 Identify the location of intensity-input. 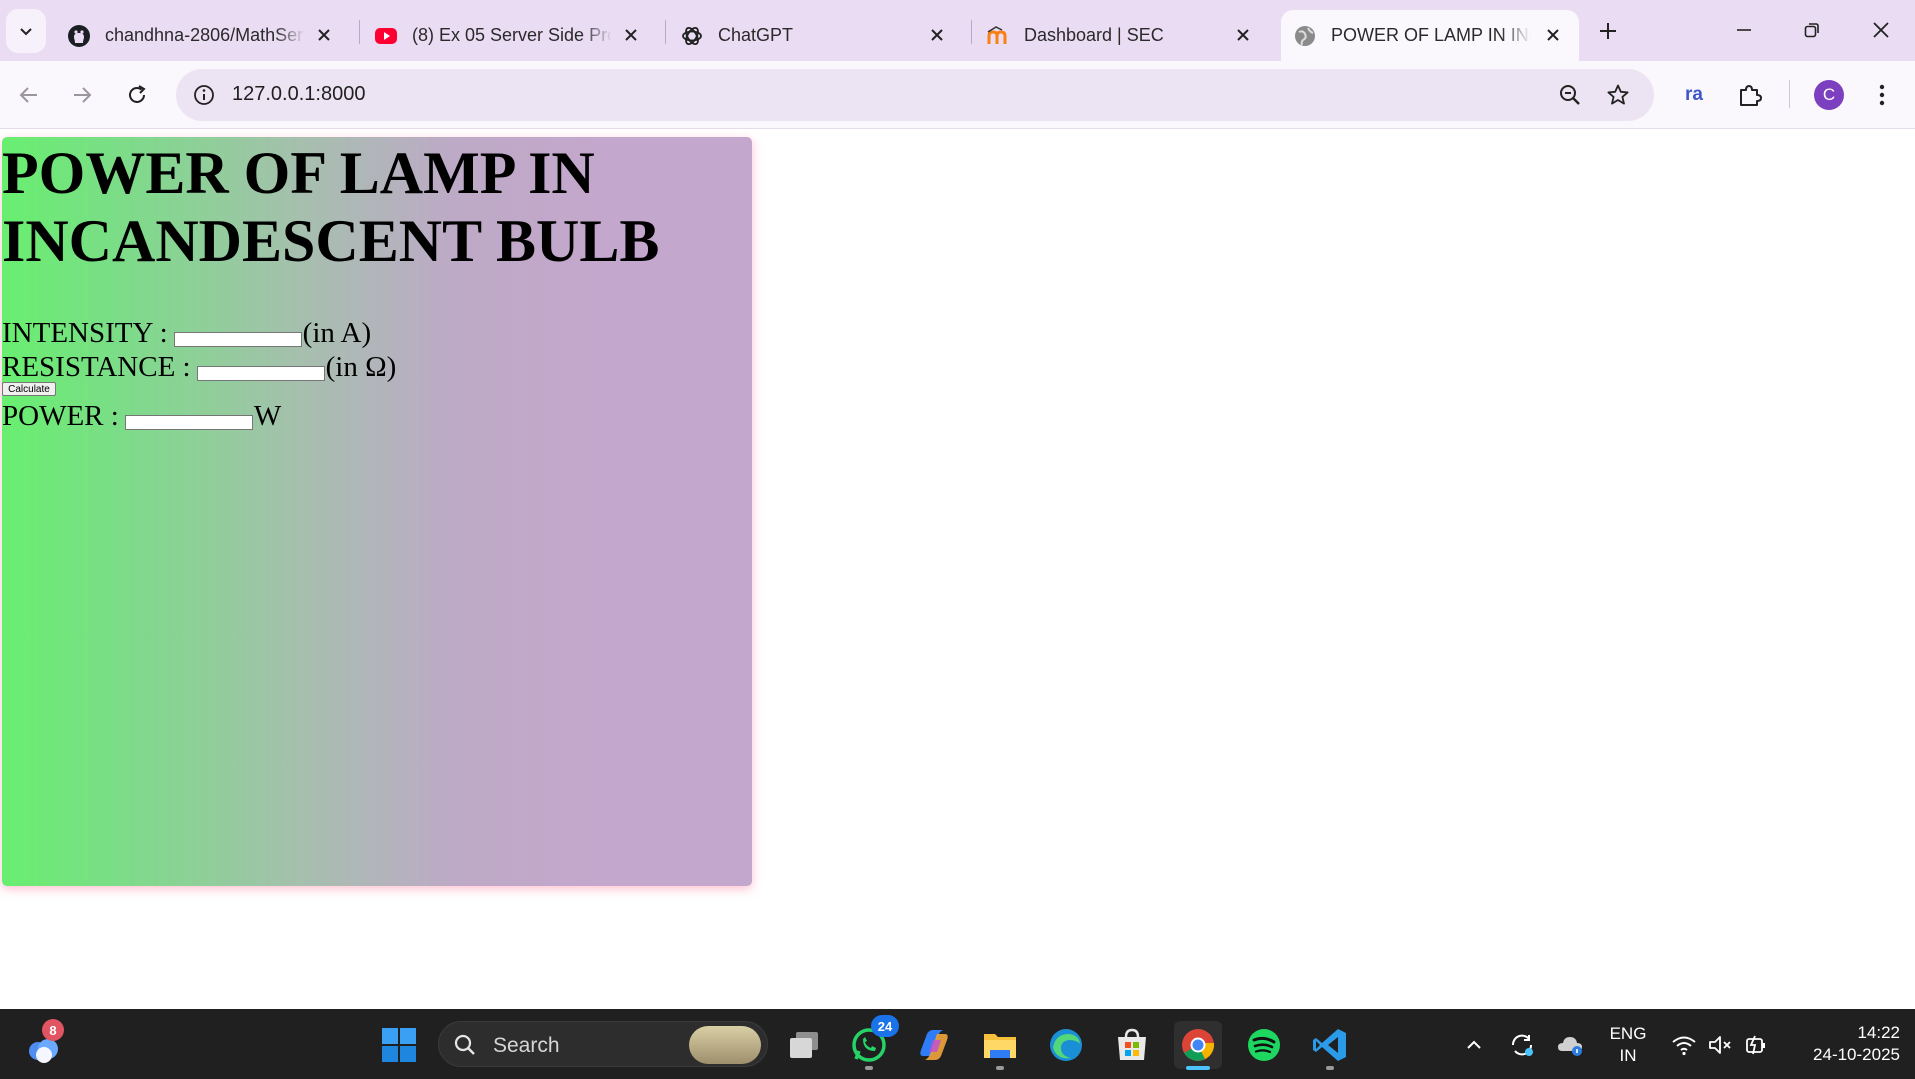
(237, 339).